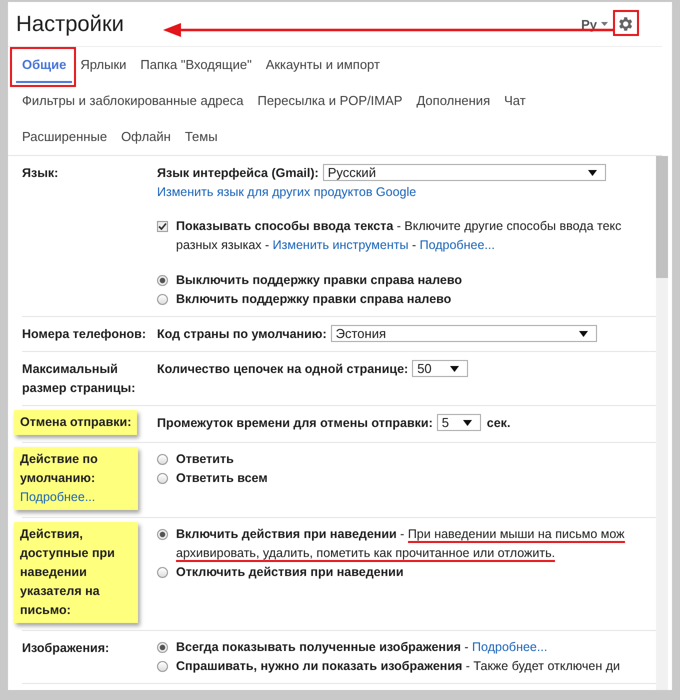 The height and width of the screenshot is (700, 680). Describe the element at coordinates (222, 478) in the screenshot. I see `option-text: Ответить всем` at that location.